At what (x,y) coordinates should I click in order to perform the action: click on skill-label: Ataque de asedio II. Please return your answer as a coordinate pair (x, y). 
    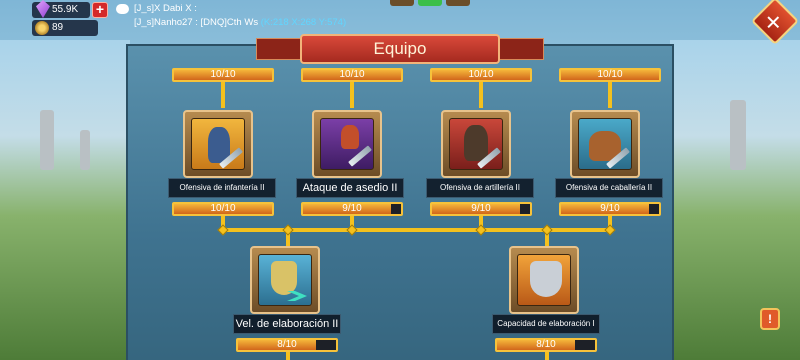
    Looking at the image, I should click on (350, 188).